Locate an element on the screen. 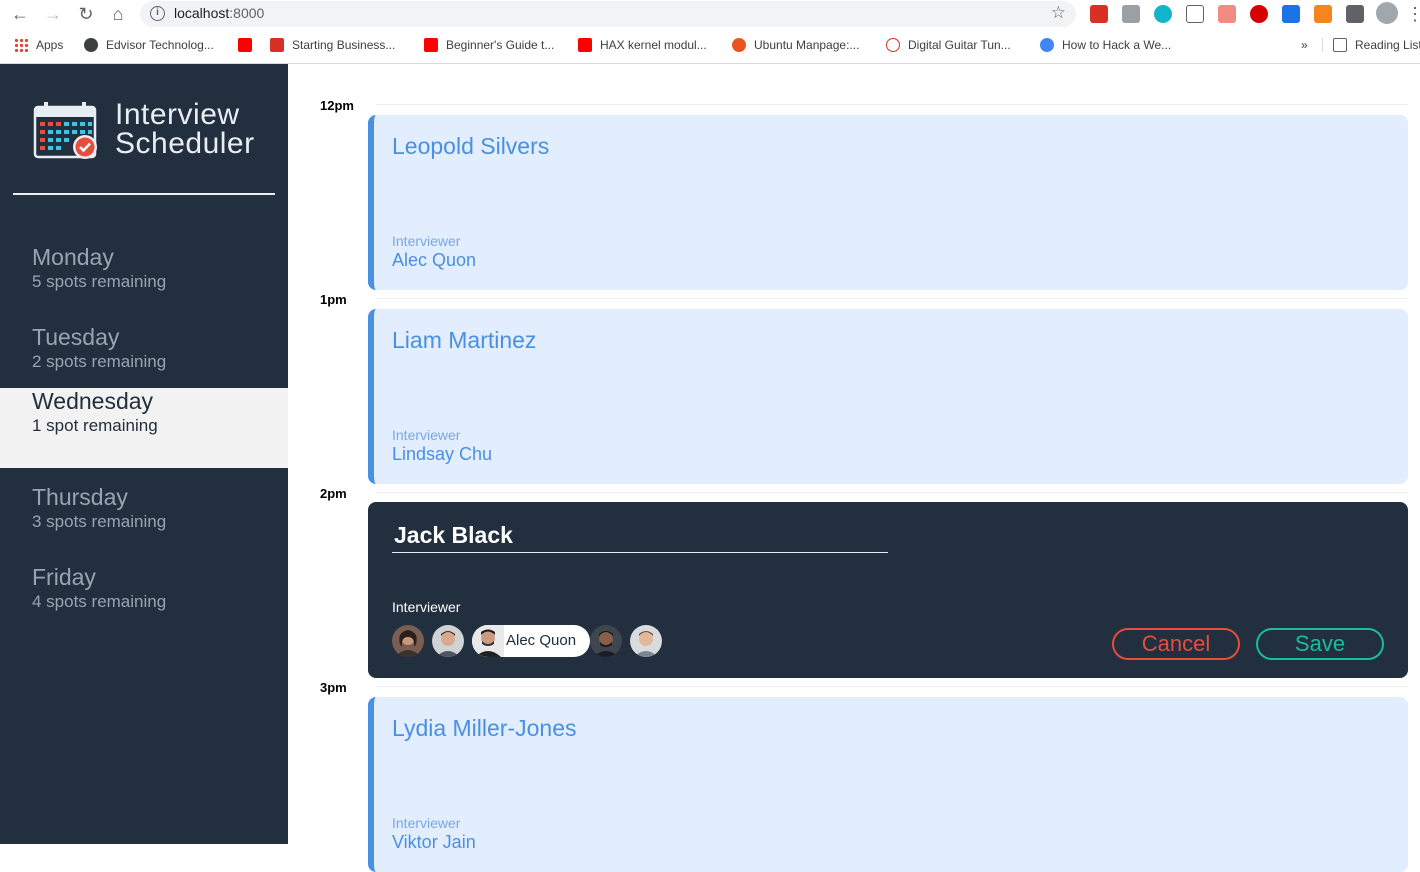  extensions-puzzle-icon is located at coordinates (1355, 14).